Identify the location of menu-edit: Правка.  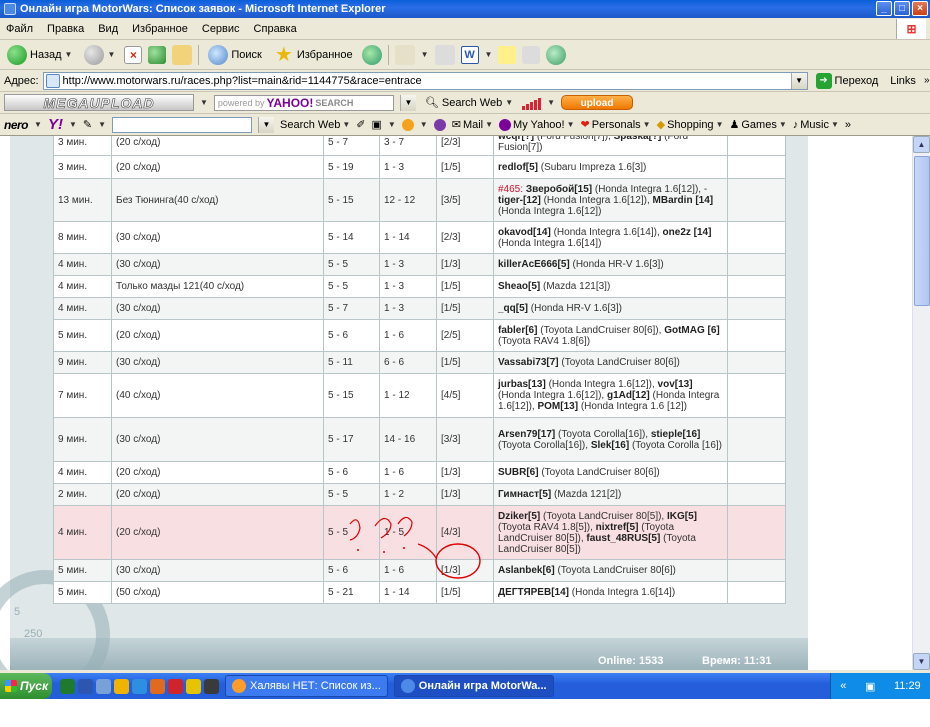
(65, 29).